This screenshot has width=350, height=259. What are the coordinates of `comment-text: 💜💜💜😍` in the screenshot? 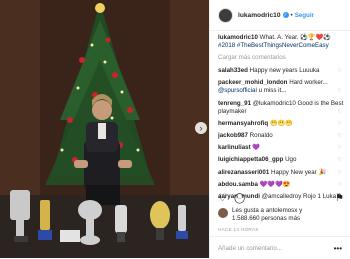 It's located at (275, 184).